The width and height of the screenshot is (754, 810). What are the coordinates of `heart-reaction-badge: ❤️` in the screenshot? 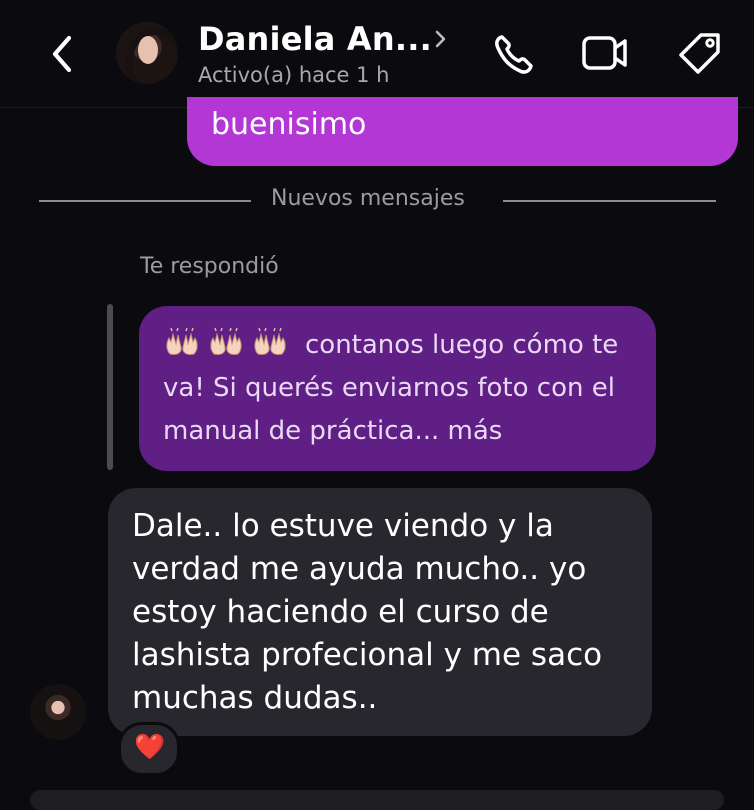 It's located at (149, 749).